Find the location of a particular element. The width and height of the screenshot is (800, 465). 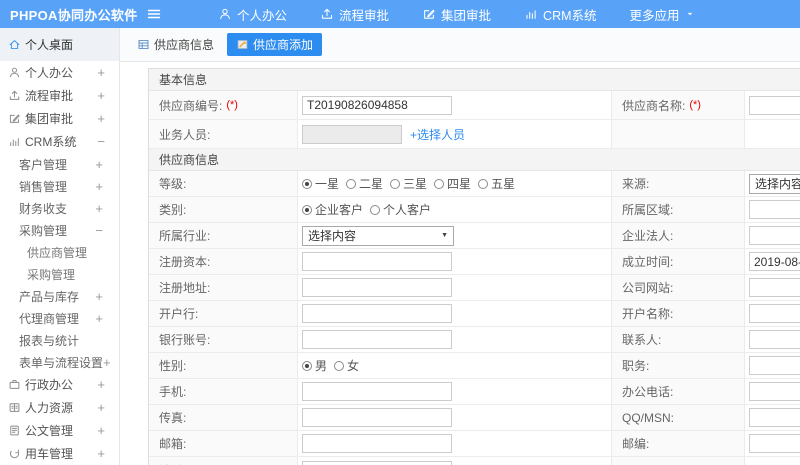

topnav-label: 更多应用 is located at coordinates (654, 15).